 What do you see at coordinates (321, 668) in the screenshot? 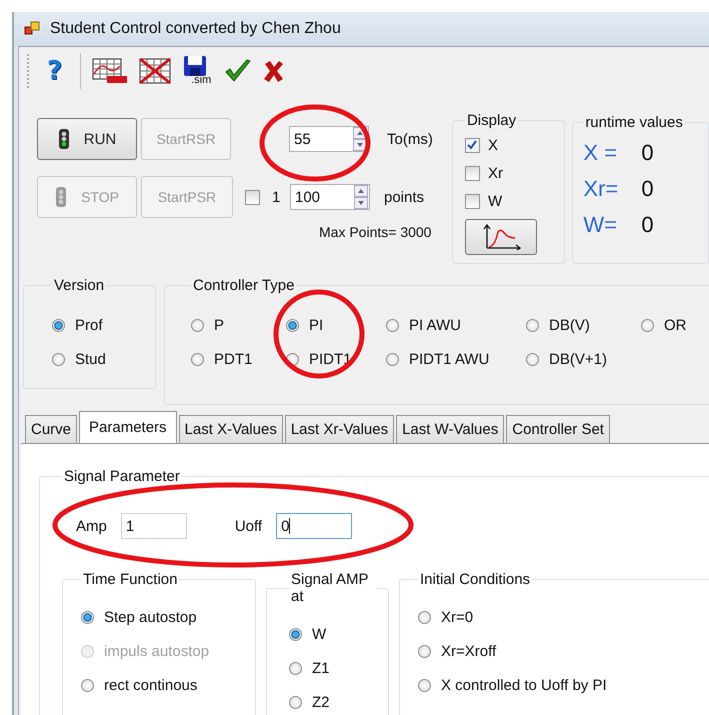
I see `option-label: Z1` at bounding box center [321, 668].